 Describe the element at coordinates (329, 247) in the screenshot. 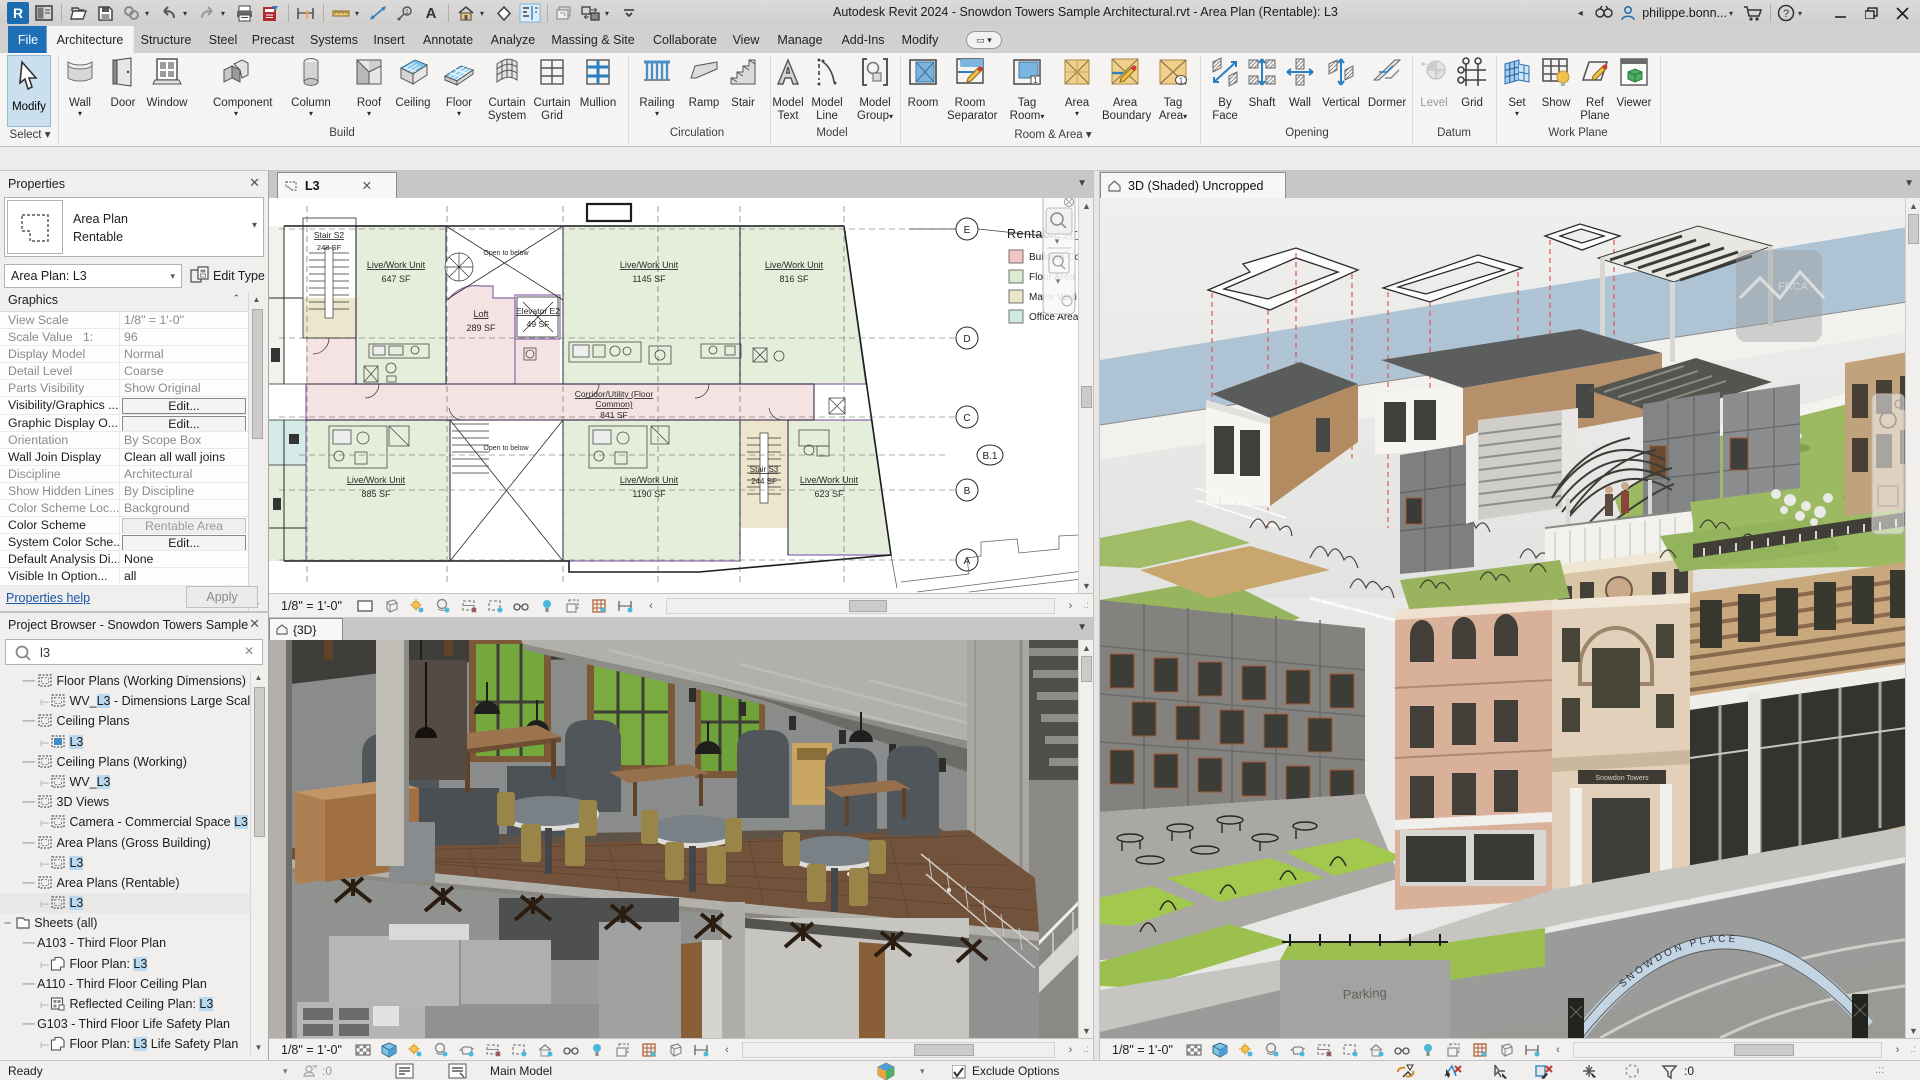

I see `svg-text: 248 SF` at that location.